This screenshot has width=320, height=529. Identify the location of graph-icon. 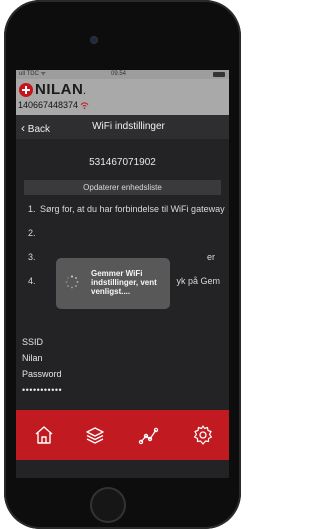
(149, 435).